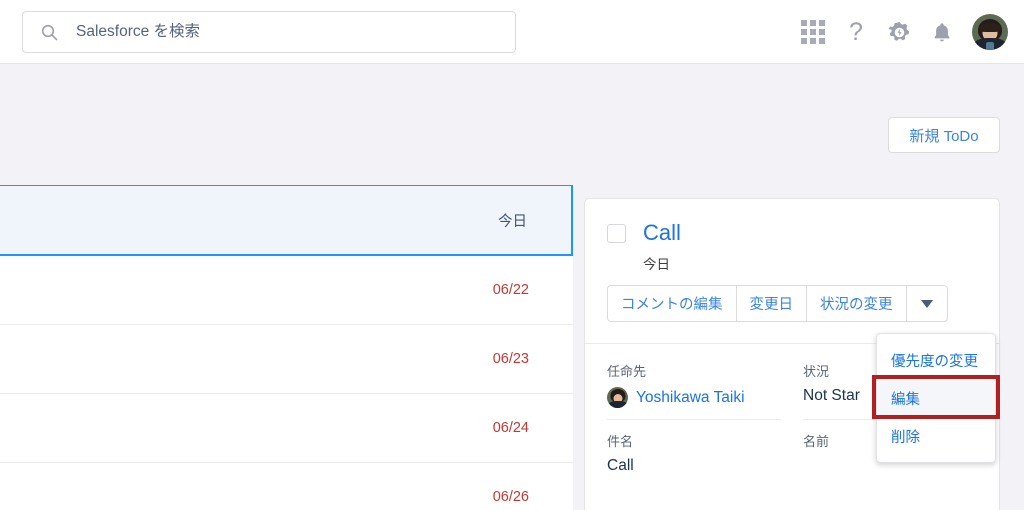 The image size is (1024, 510). What do you see at coordinates (671, 303) in the screenshot?
I see `edit-comment-button: コメントの編集` at bounding box center [671, 303].